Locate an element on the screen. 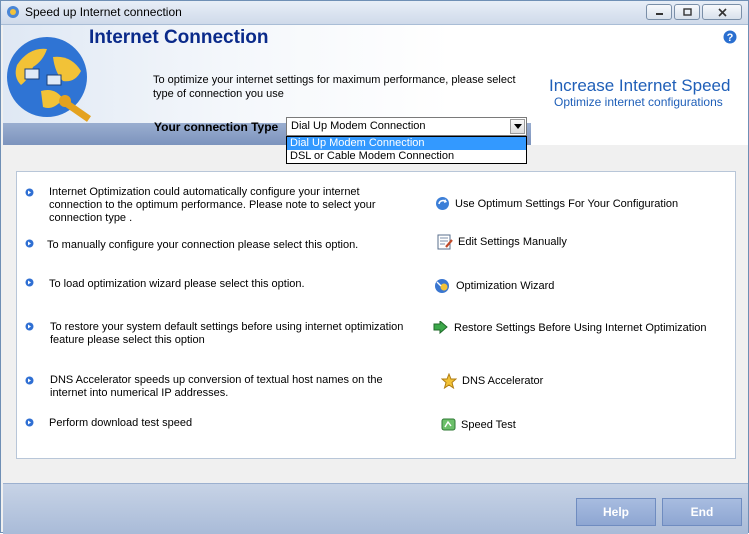  minimize-icon is located at coordinates (659, 14).